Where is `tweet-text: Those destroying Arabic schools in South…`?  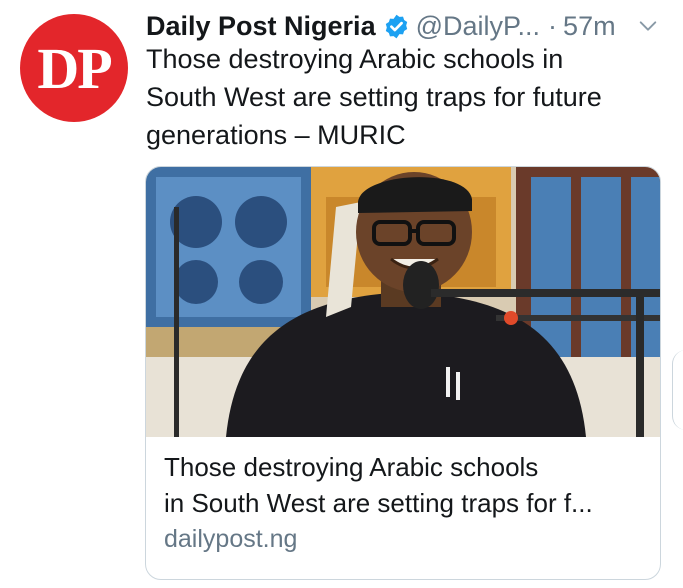 tweet-text: Those destroying Arabic schools in South… is located at coordinates (374, 97).